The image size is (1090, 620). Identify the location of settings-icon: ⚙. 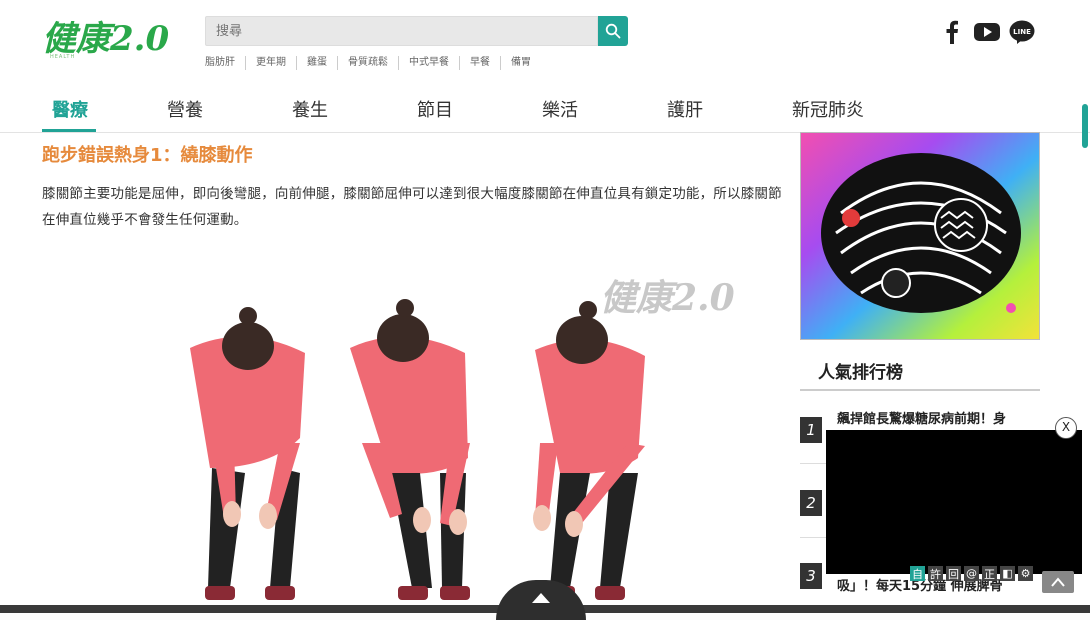
(1025, 573).